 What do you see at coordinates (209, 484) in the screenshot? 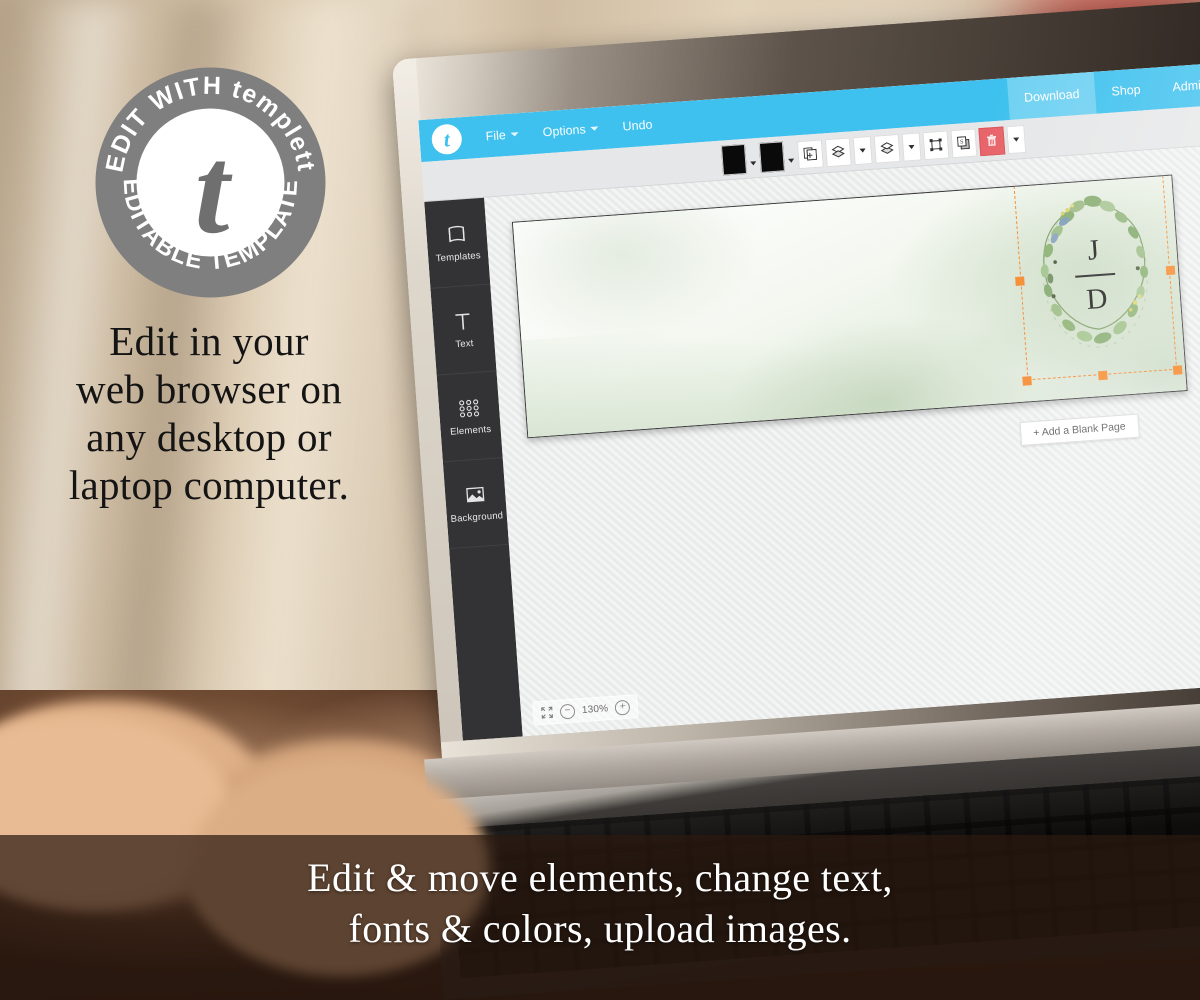
I see `headline-line-4: laptop computer.` at bounding box center [209, 484].